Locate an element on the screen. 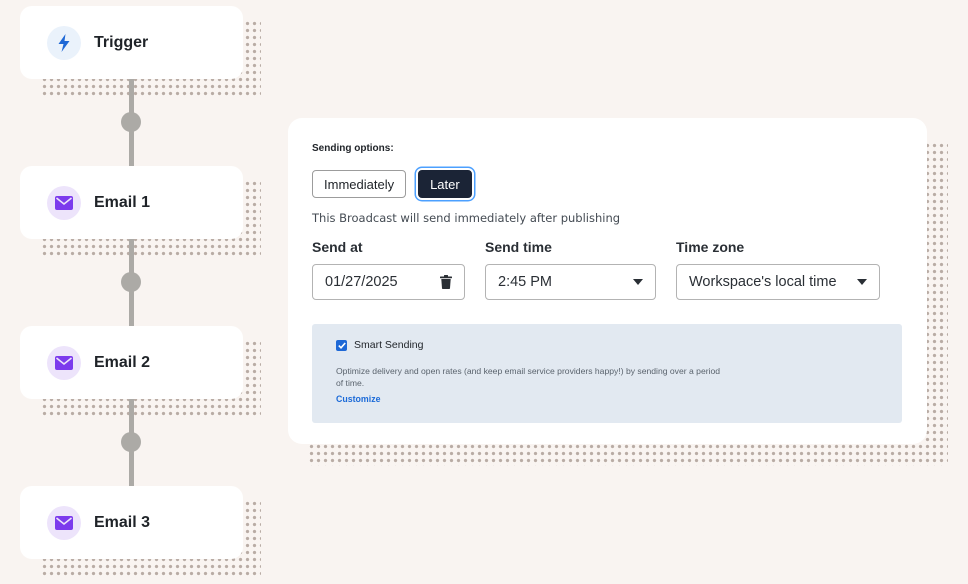 The width and height of the screenshot is (968, 584). send-mode-toggle: Immediately Later is located at coordinates (607, 184).